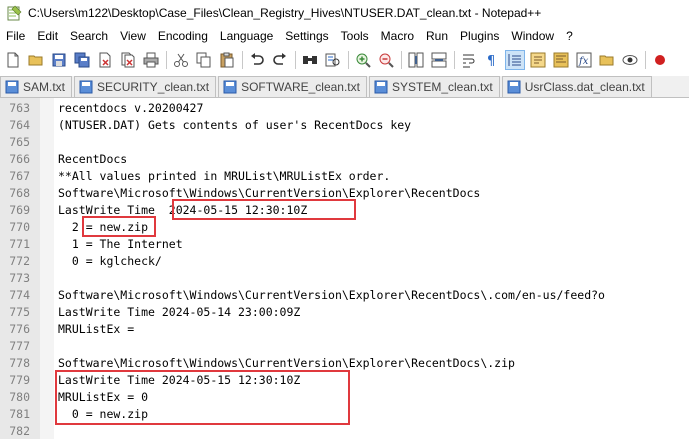 The image size is (689, 439). I want to click on paste-icon, so click(227, 60).